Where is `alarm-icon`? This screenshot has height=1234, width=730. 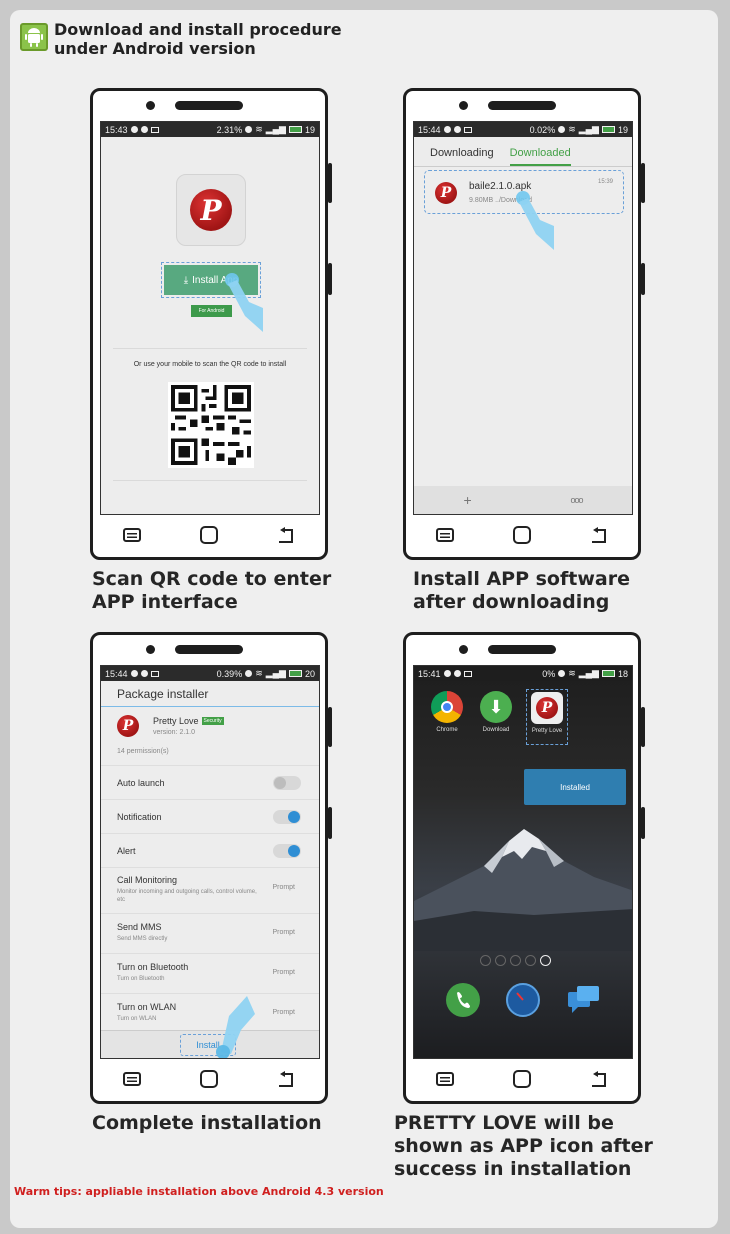
alarm-icon is located at coordinates (562, 673).